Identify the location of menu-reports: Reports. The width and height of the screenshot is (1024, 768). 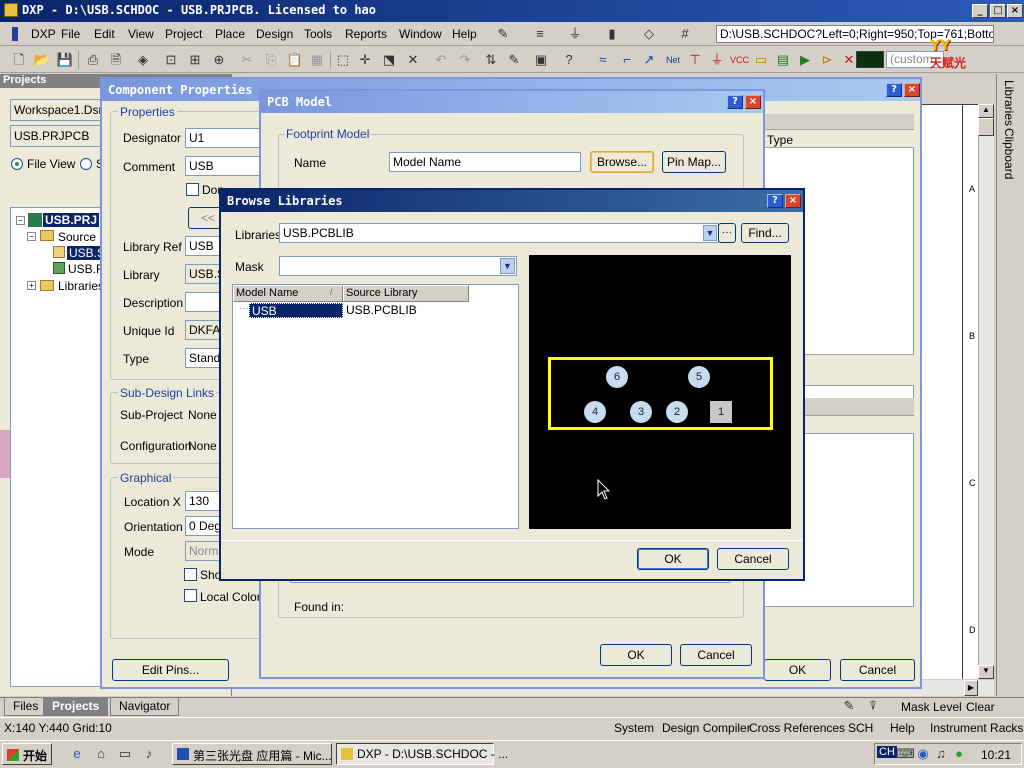
(366, 34).